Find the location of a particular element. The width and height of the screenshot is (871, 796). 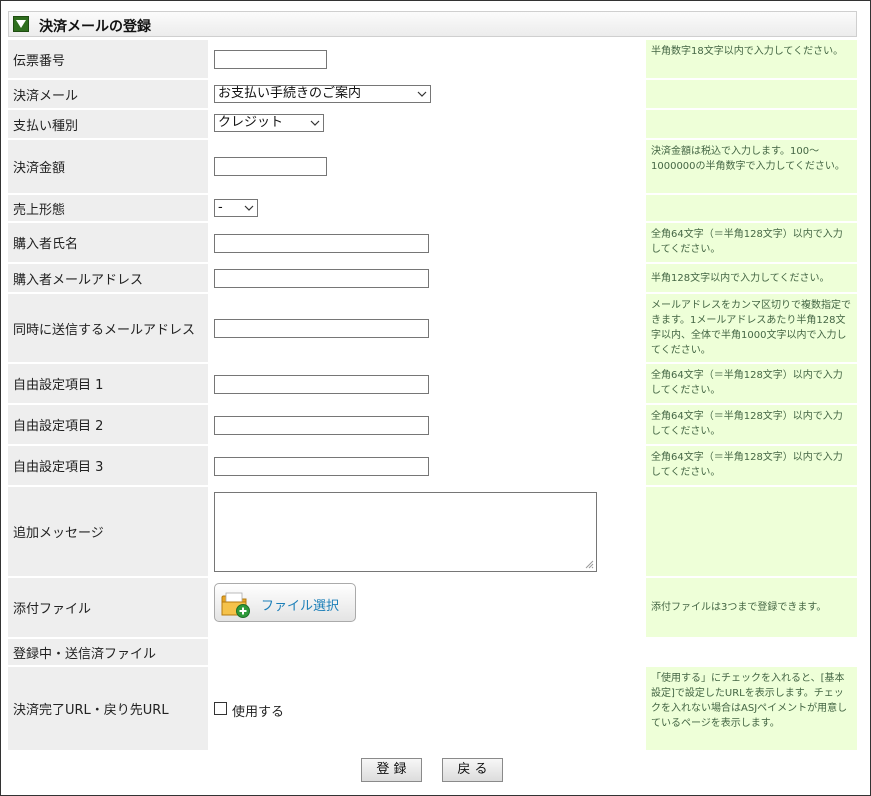

row-sales-type: 売上形態 - is located at coordinates (432, 208).